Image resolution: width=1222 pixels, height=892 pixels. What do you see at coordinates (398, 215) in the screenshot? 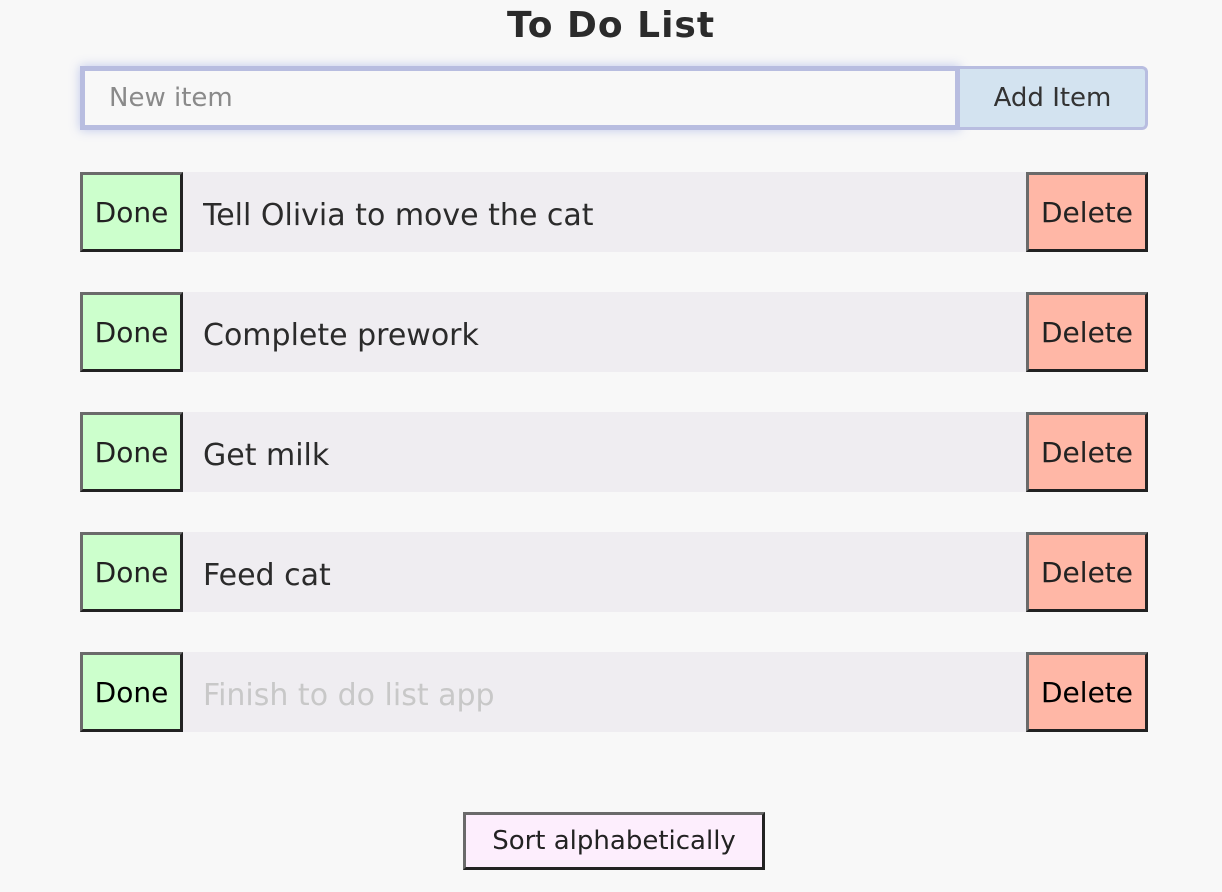
I see `todo-item-text: Tell Olivia to move the cat` at bounding box center [398, 215].